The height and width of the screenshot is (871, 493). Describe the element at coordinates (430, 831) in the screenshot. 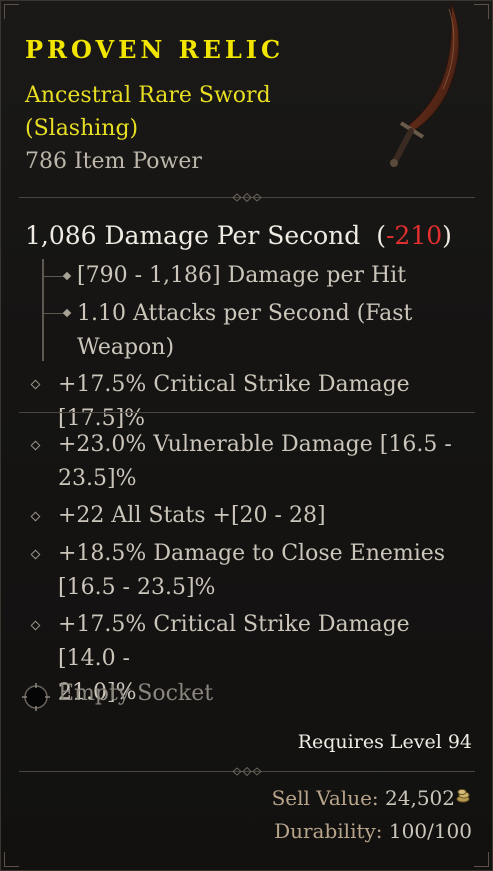

I see `durability-value: 100/100` at that location.